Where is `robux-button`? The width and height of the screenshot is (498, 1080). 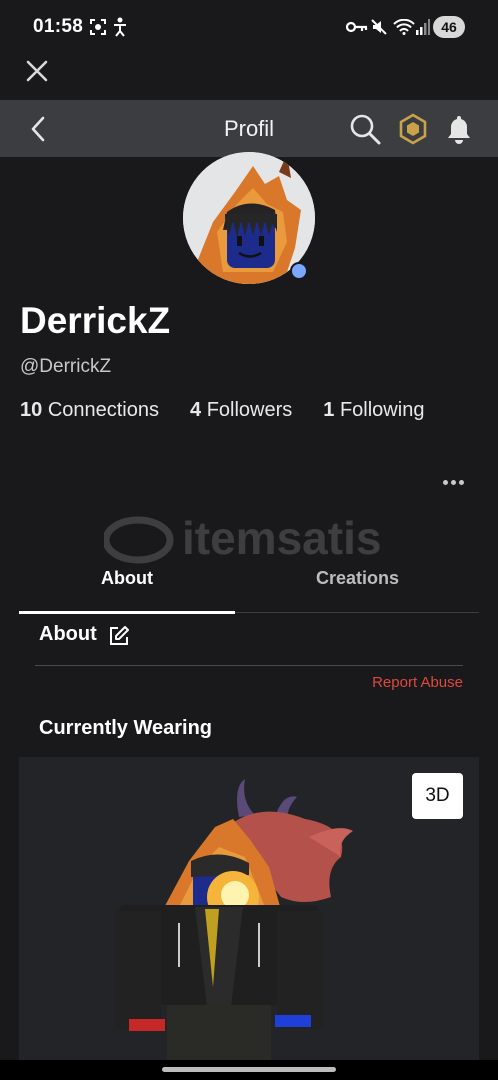
robux-button is located at coordinates (413, 129).